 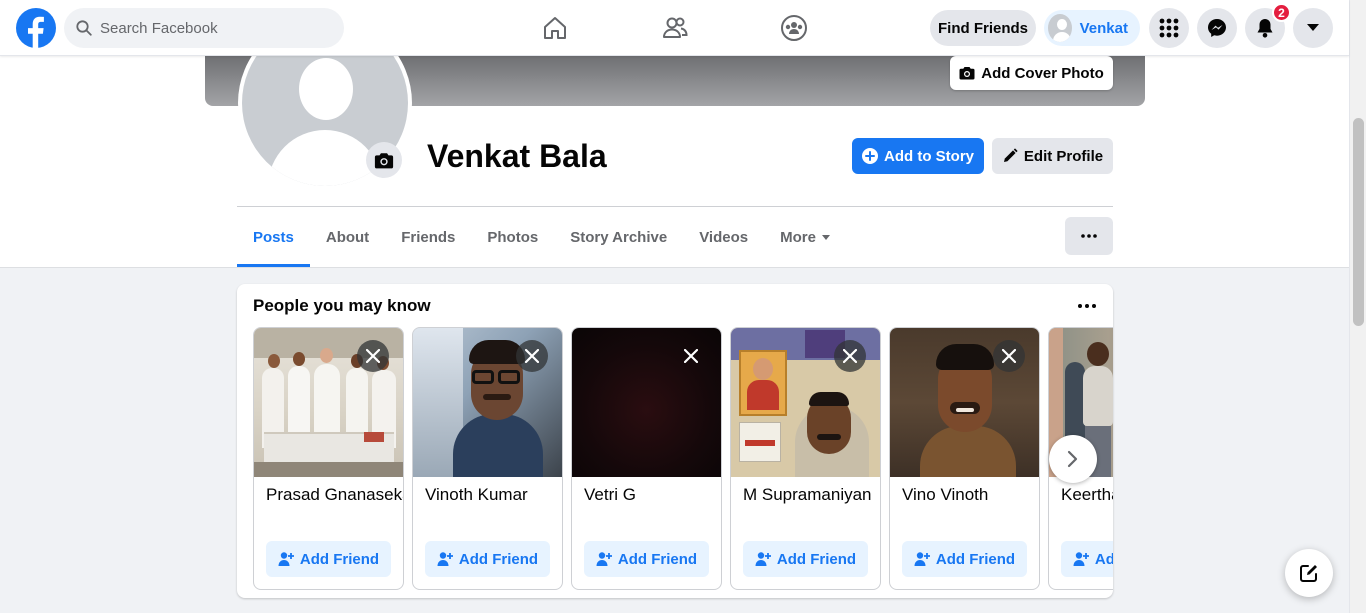 I want to click on pymk-options-button, so click(x=1087, y=306).